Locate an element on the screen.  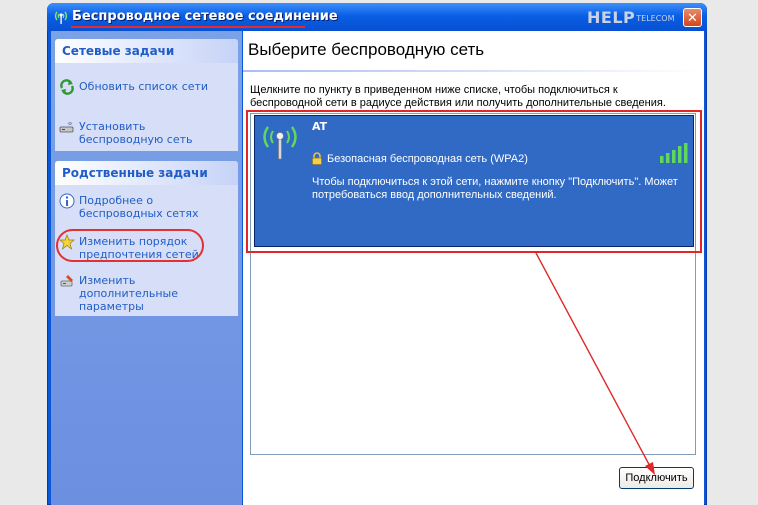
signal-strength-icon is located at coordinates (674, 153).